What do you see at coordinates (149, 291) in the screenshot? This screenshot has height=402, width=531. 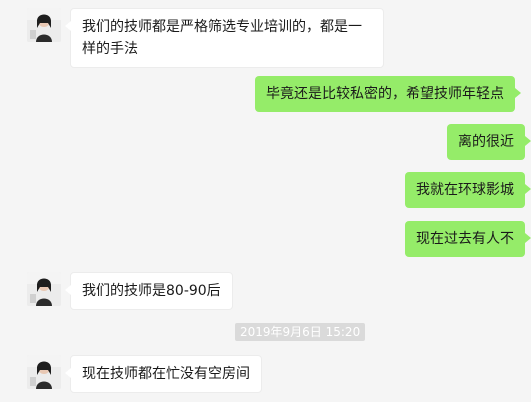 I see `message-bubble: 我们的技师是80-90后` at bounding box center [149, 291].